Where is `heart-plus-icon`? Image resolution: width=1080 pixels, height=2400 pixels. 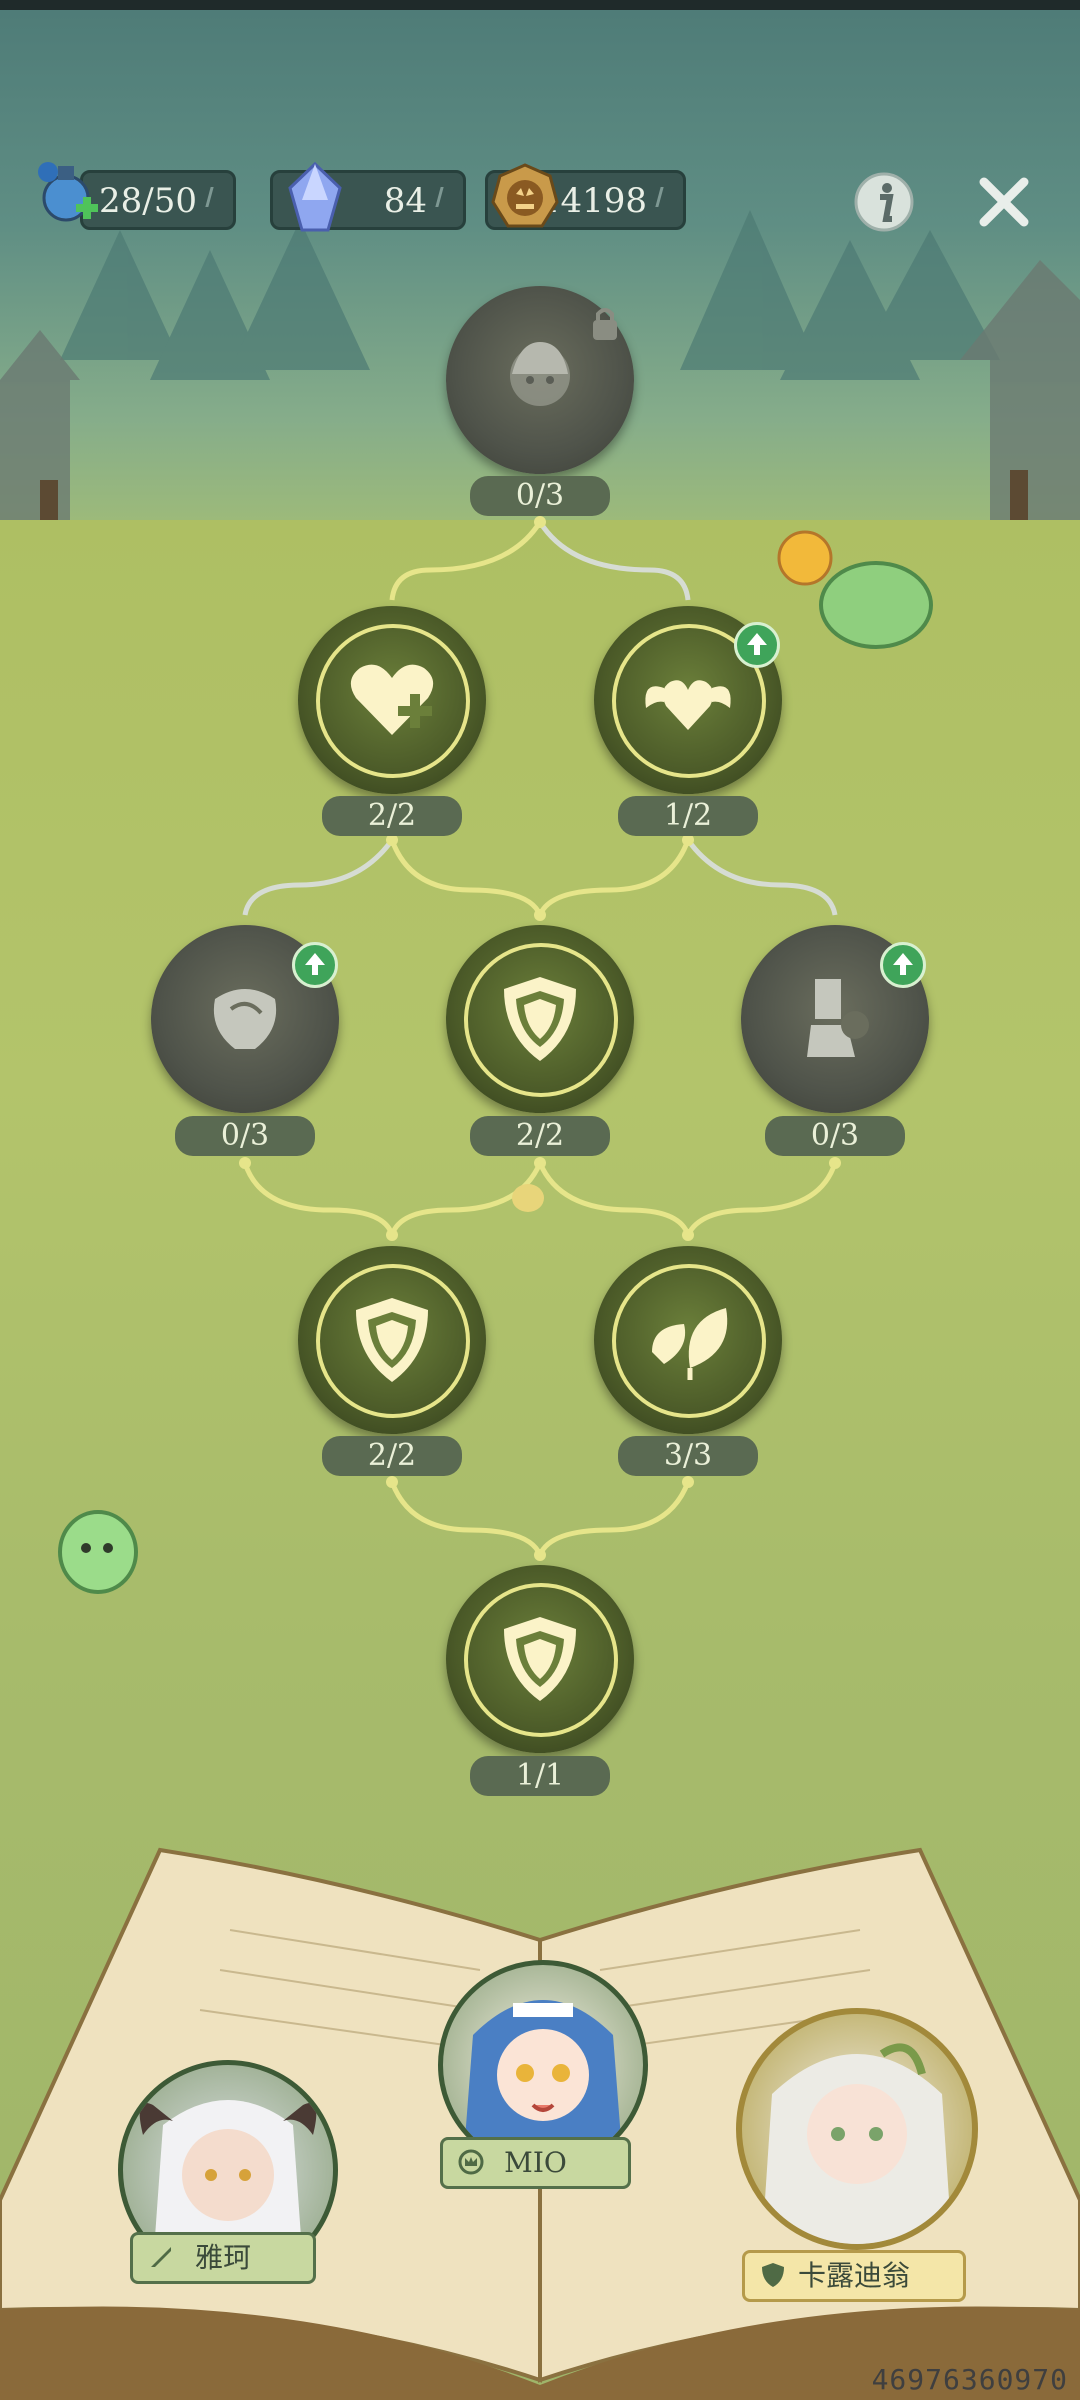
heart-plus-icon is located at coordinates (392, 699).